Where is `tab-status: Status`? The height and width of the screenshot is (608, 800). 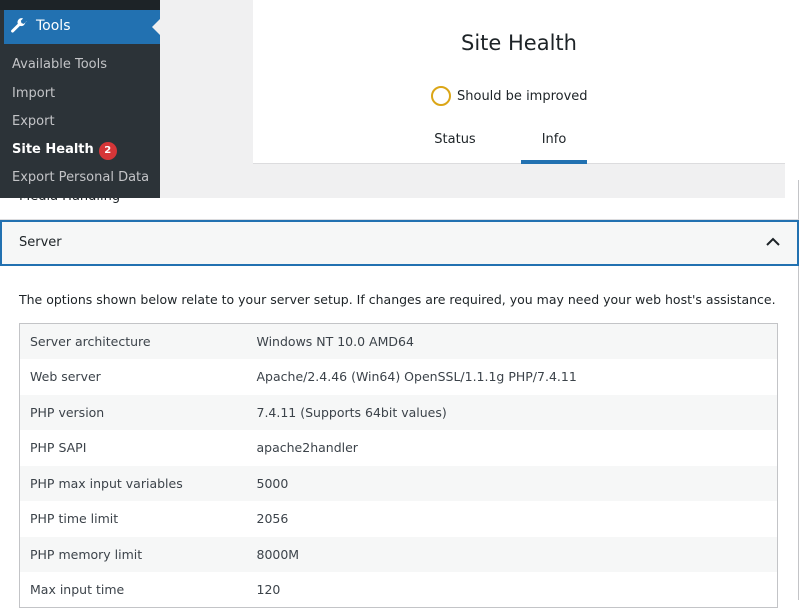 tab-status: Status is located at coordinates (455, 143).